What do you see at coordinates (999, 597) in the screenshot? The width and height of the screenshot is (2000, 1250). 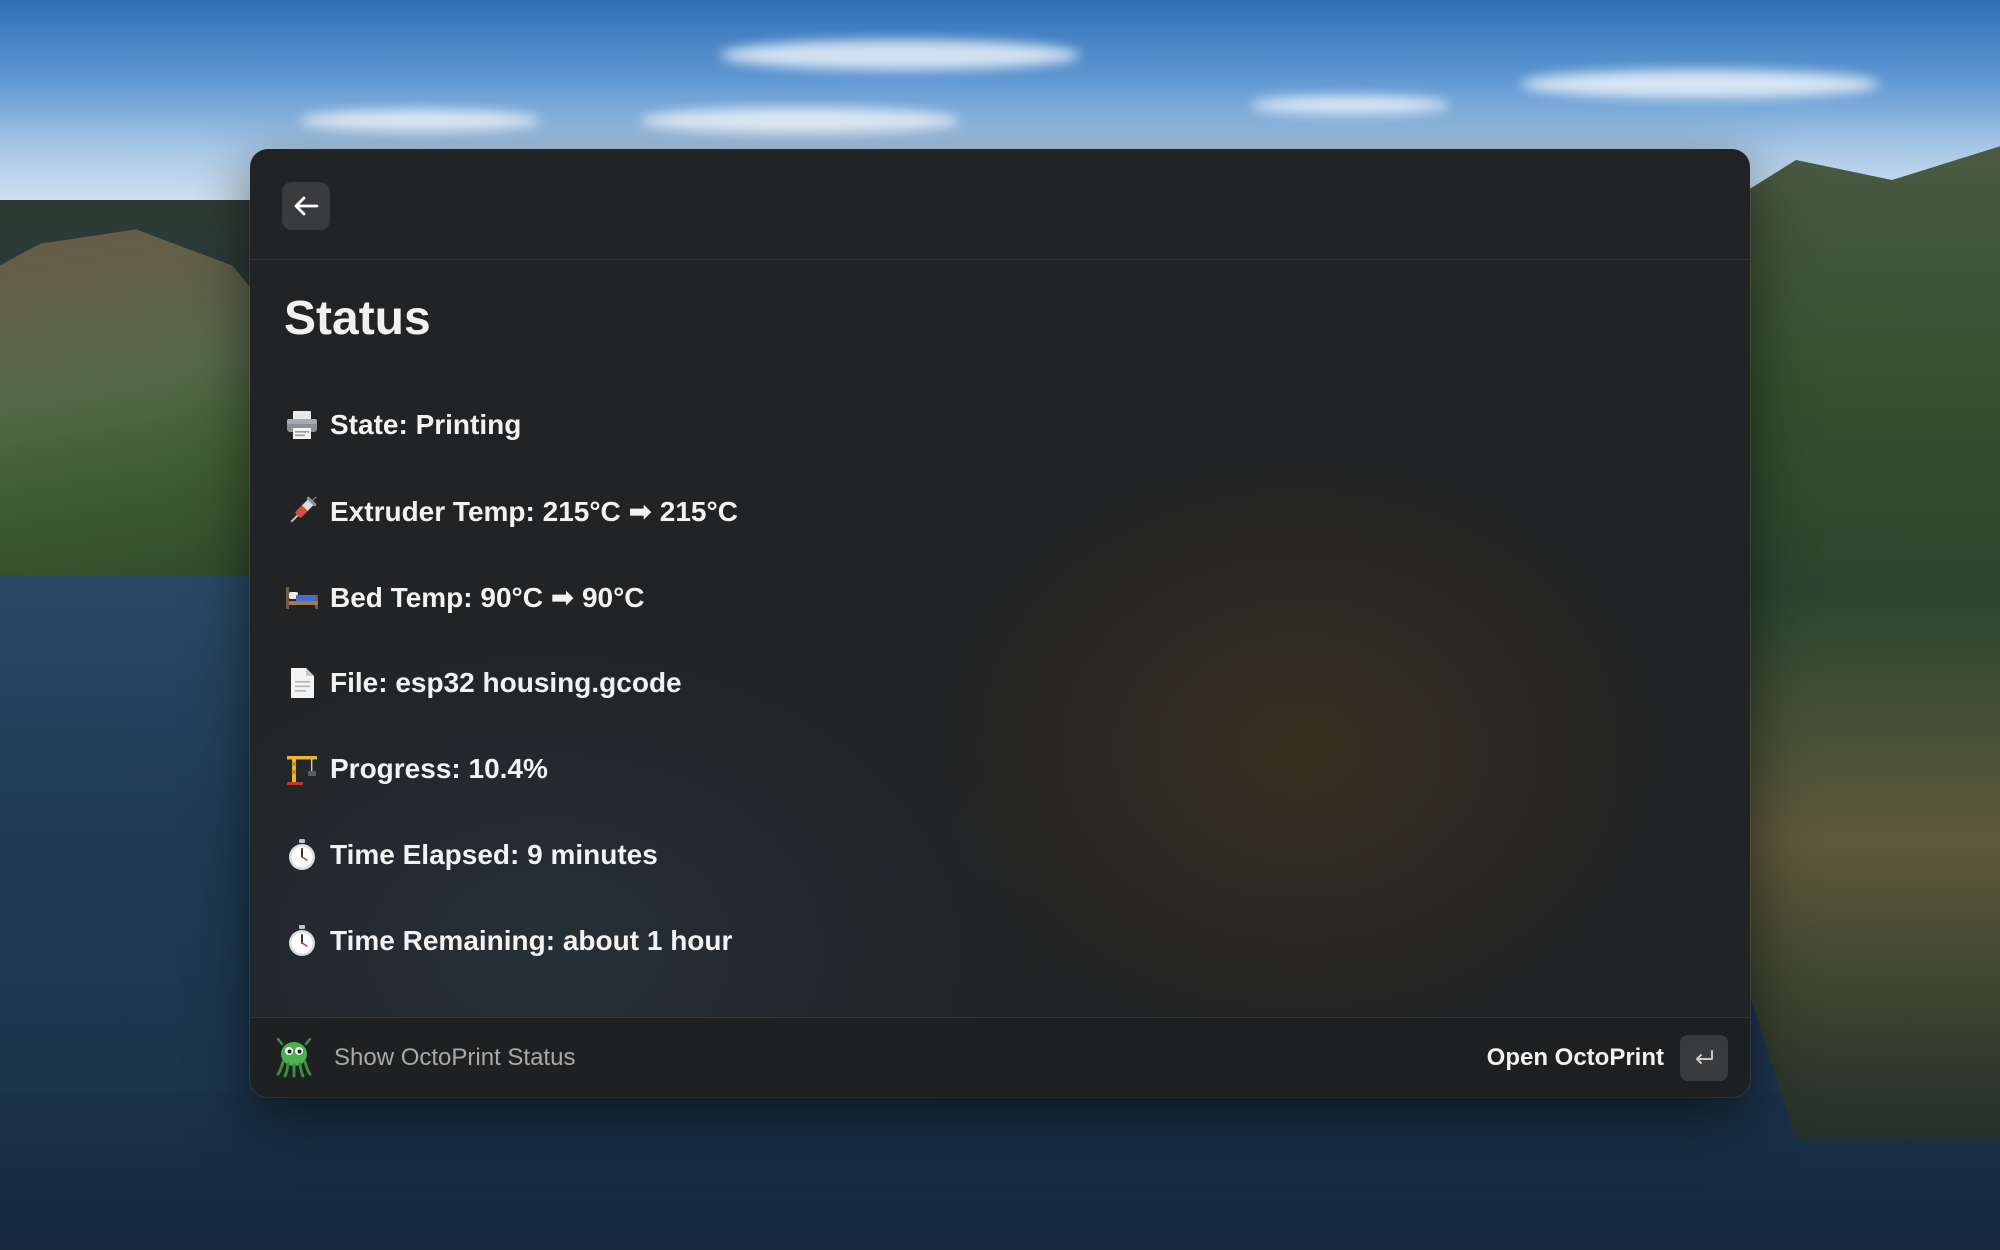 I see `status-row-bed-temp: Bed Temp: 90°C ➡ 90°C` at bounding box center [999, 597].